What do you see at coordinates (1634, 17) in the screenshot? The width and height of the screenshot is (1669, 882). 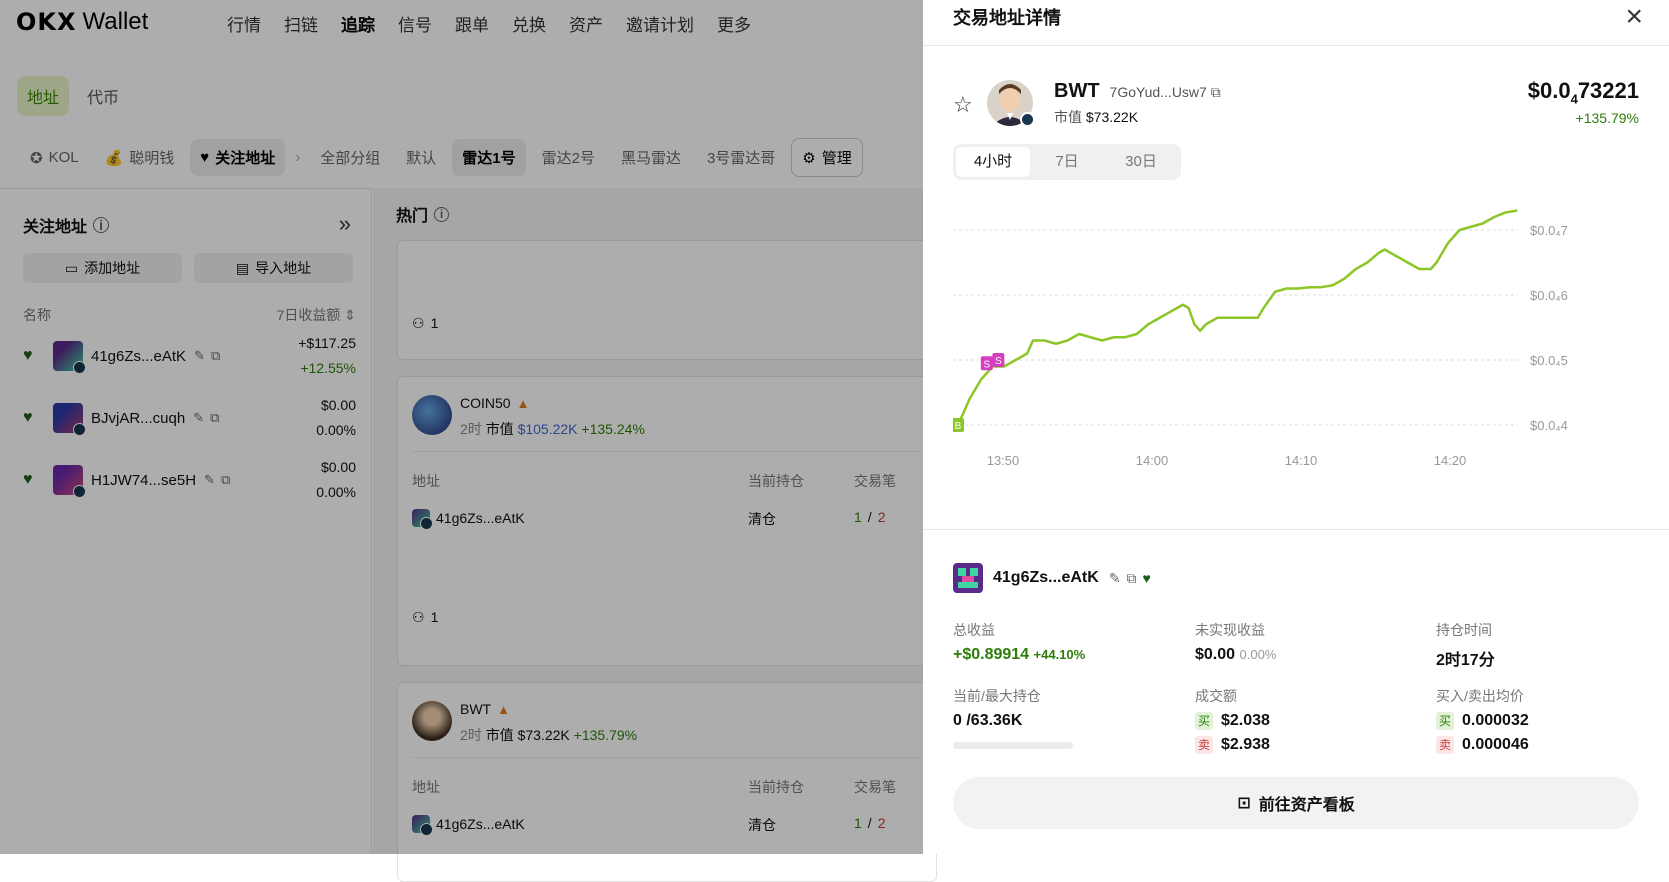 I see `close-icon: ×` at bounding box center [1634, 17].